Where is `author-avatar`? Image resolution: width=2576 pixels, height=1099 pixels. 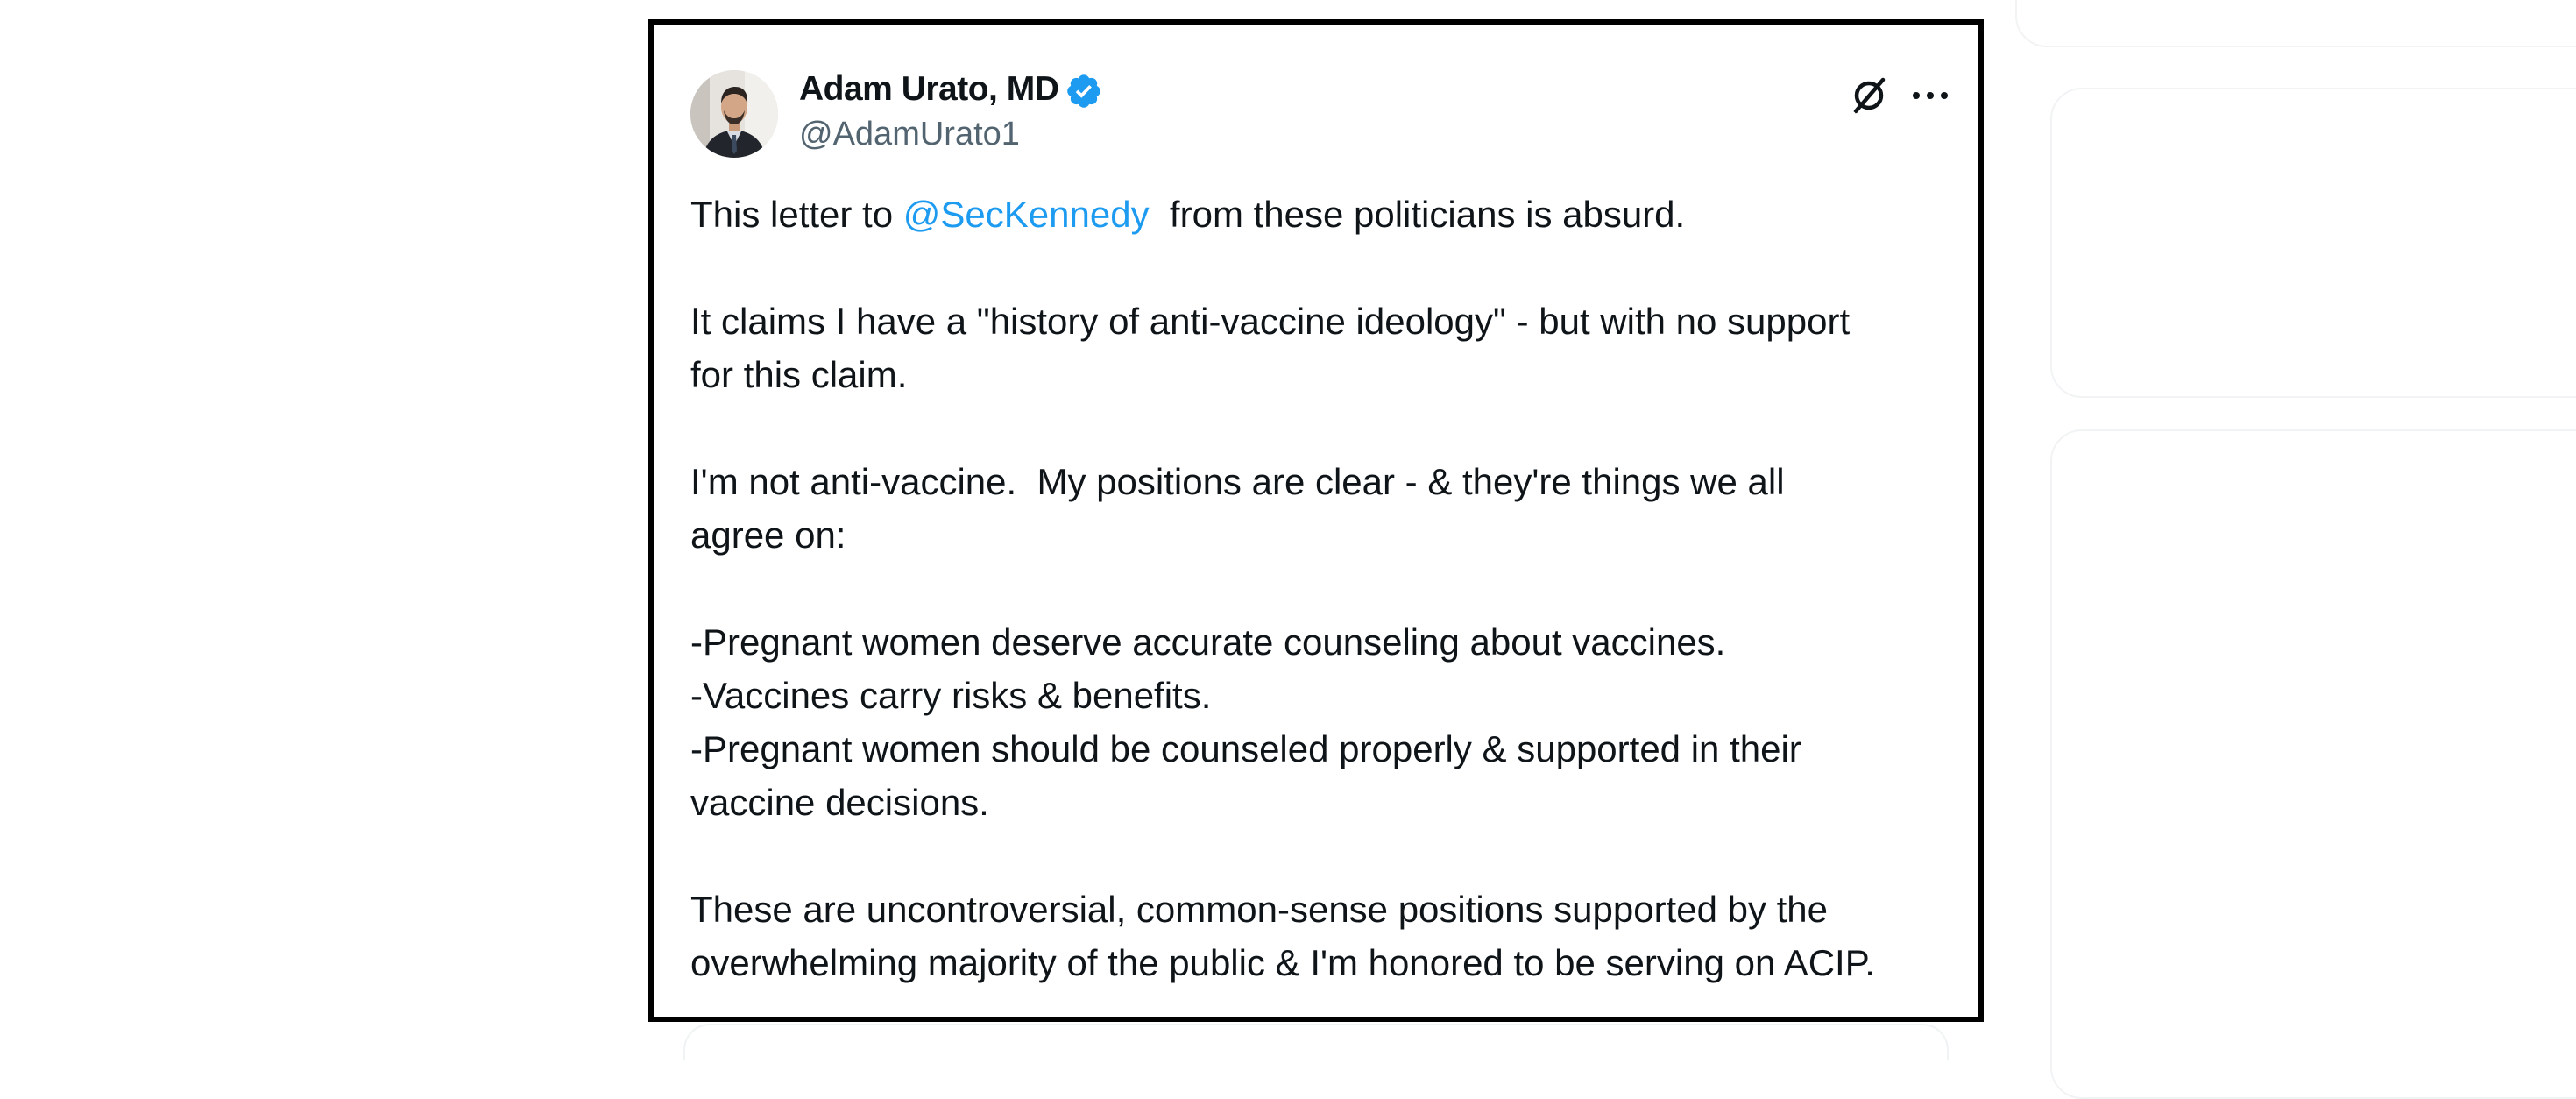
author-avatar is located at coordinates (734, 114).